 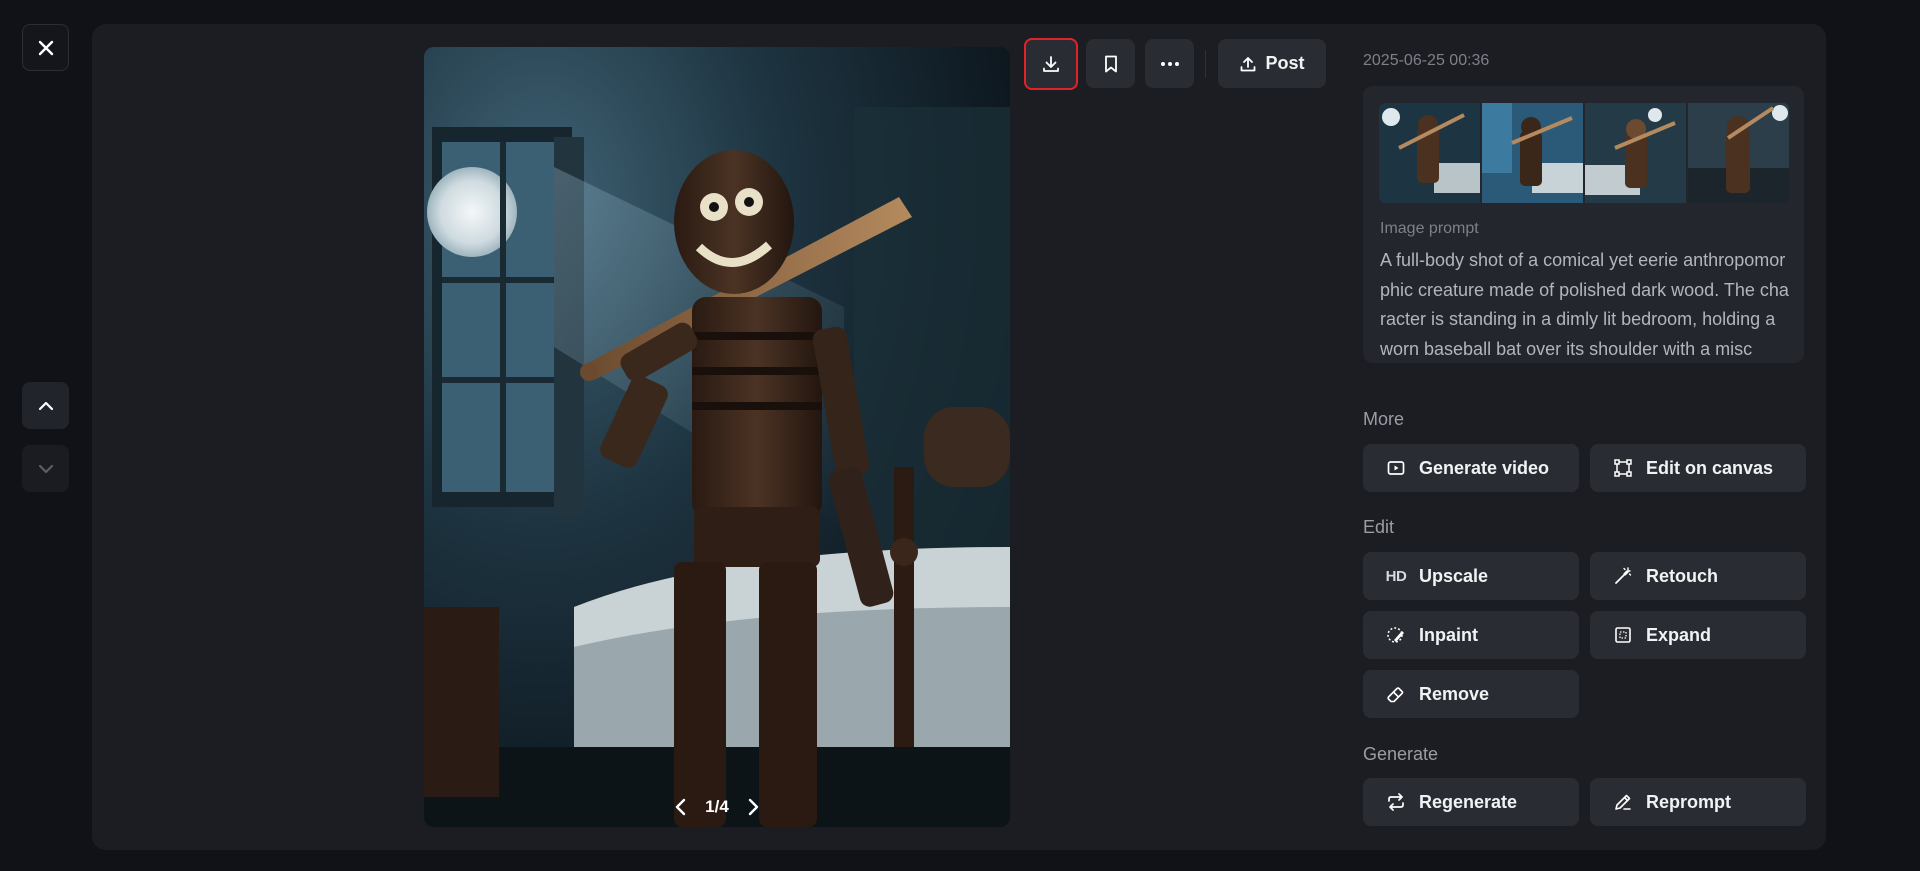 I want to click on image-prompt-label: Image prompt, so click(x=1429, y=228).